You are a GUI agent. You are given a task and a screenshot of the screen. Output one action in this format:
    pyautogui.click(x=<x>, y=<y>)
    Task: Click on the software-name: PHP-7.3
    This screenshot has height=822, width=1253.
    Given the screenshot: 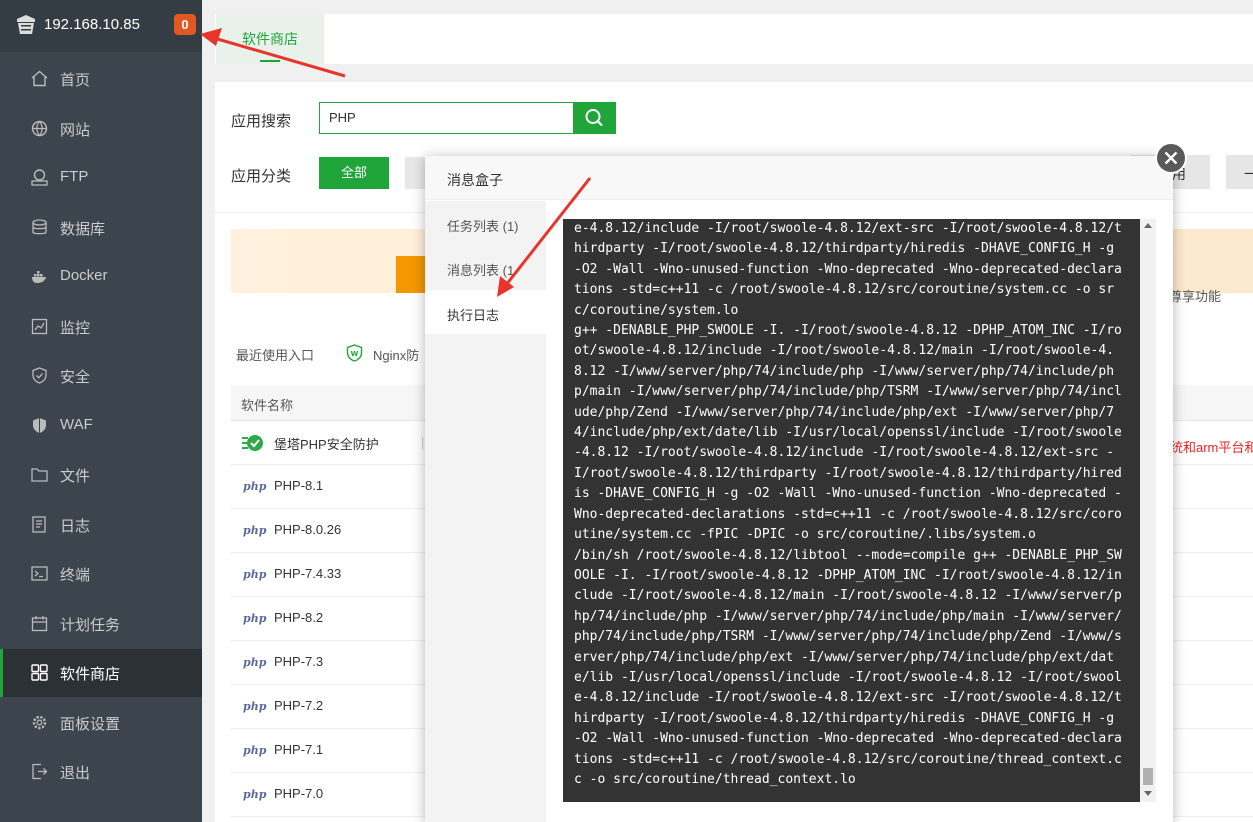 What is the action you would take?
    pyautogui.click(x=298, y=661)
    